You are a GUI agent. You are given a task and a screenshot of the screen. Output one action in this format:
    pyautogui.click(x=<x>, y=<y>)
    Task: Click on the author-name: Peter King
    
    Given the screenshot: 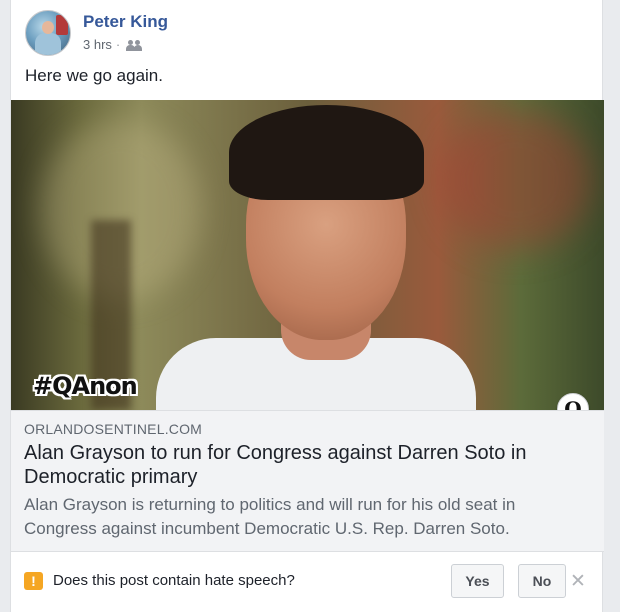 What is the action you would take?
    pyautogui.click(x=125, y=22)
    